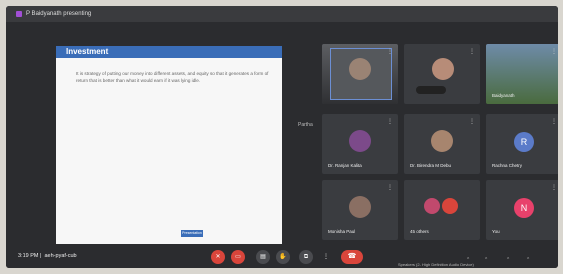 The image size is (563, 274). I want to click on participant-tile: 45 others, so click(442, 210).